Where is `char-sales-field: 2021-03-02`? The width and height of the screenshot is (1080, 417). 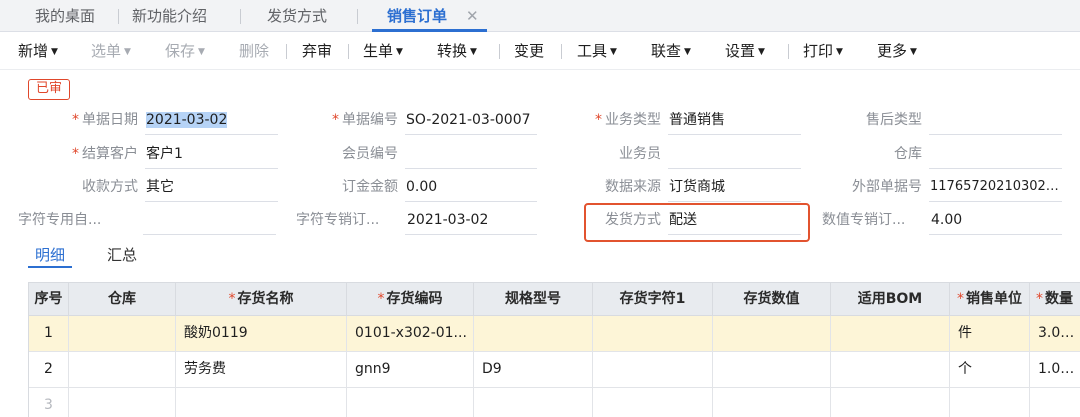
char-sales-field: 2021-03-02 is located at coordinates (471, 222).